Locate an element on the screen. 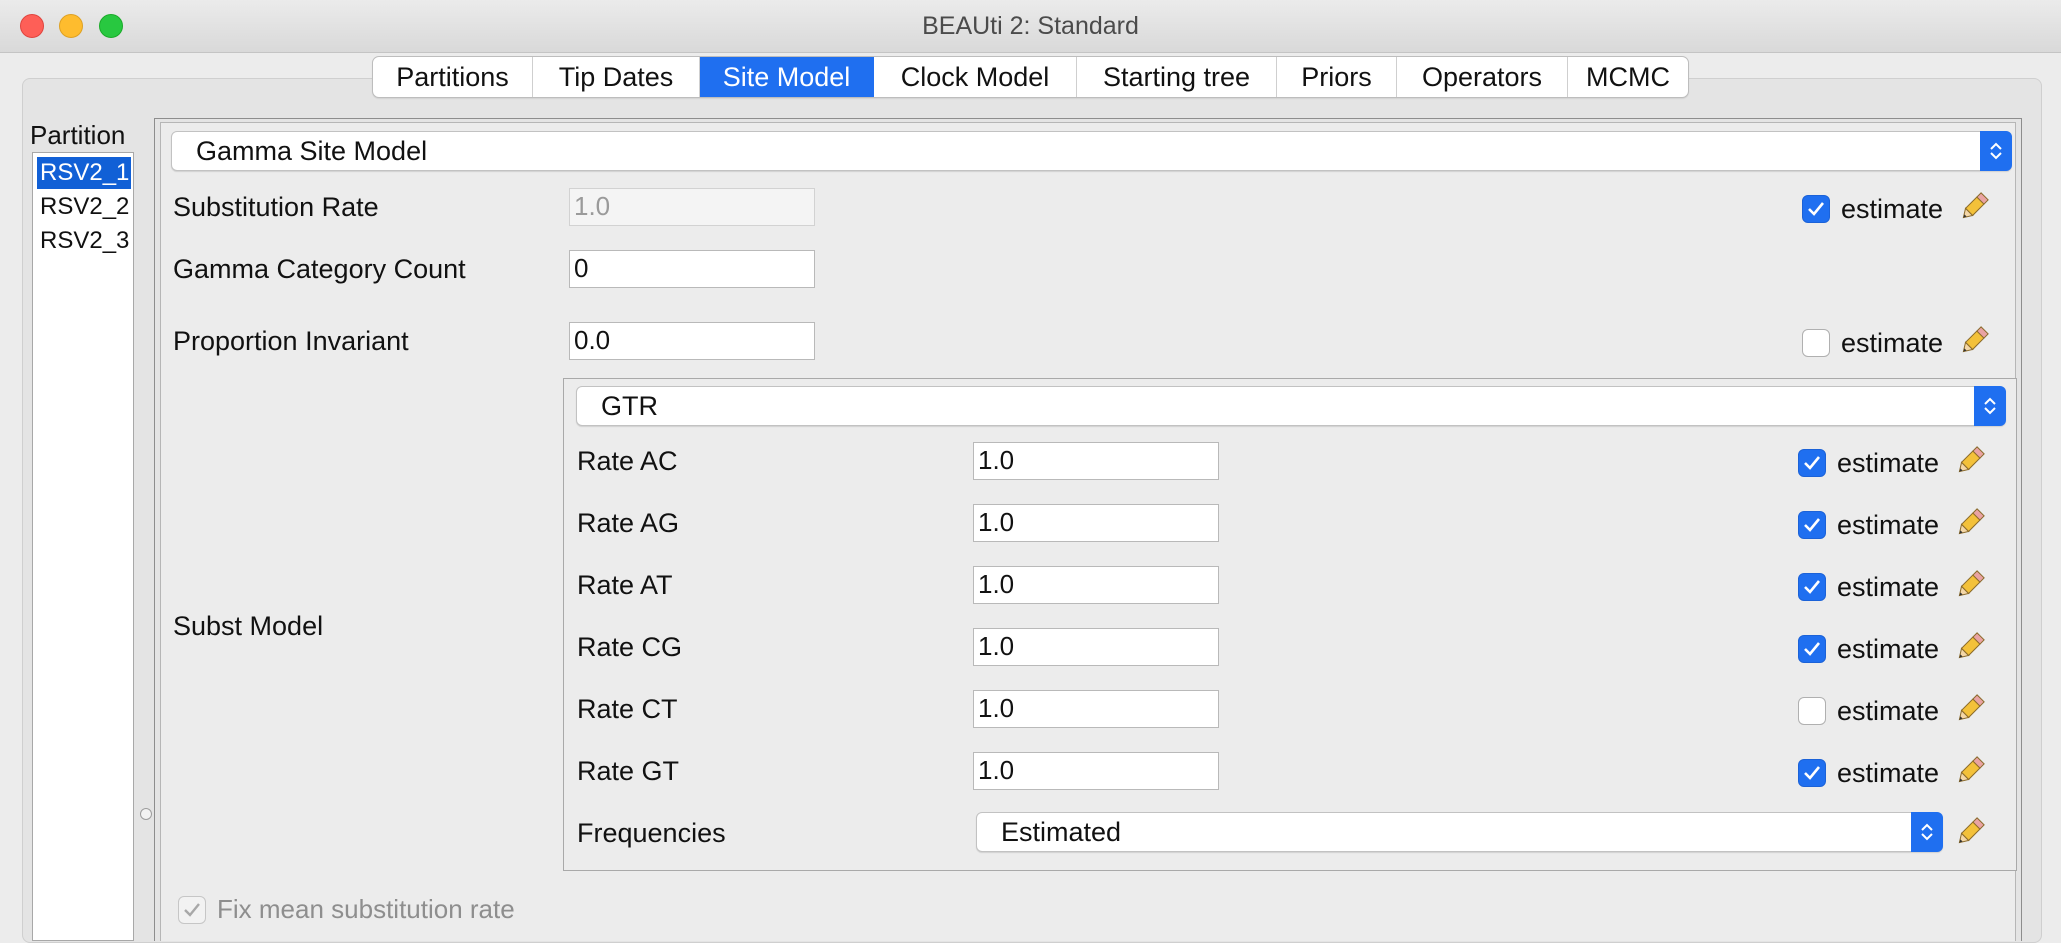 This screenshot has height=943, width=2061. substitution-rate-estimate-label: estimate is located at coordinates (1892, 209).